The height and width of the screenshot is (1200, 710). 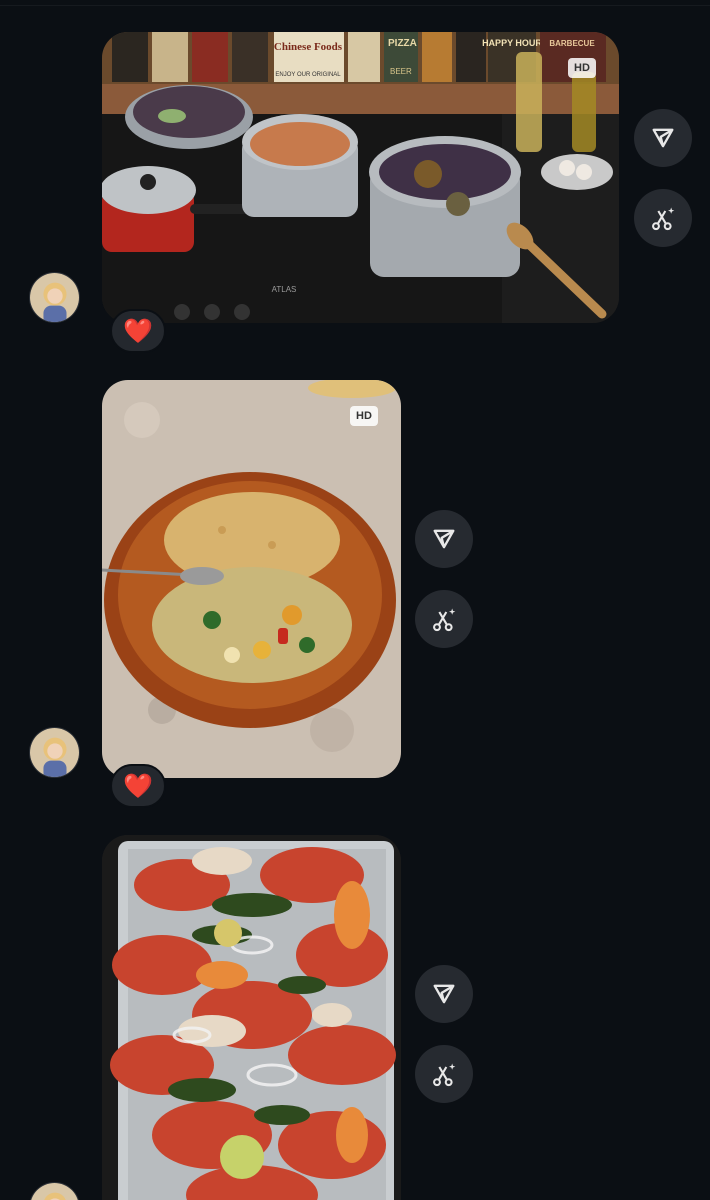 I want to click on sign-beer: BEER, so click(x=401, y=71).